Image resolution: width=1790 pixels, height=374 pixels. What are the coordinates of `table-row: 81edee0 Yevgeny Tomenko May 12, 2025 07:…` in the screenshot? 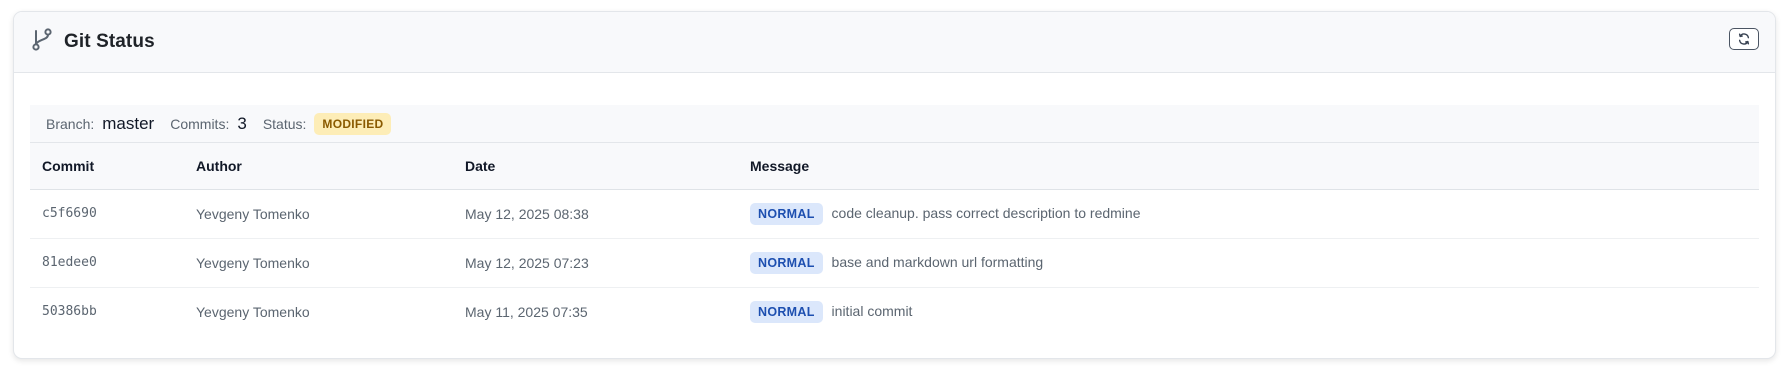 It's located at (894, 262).